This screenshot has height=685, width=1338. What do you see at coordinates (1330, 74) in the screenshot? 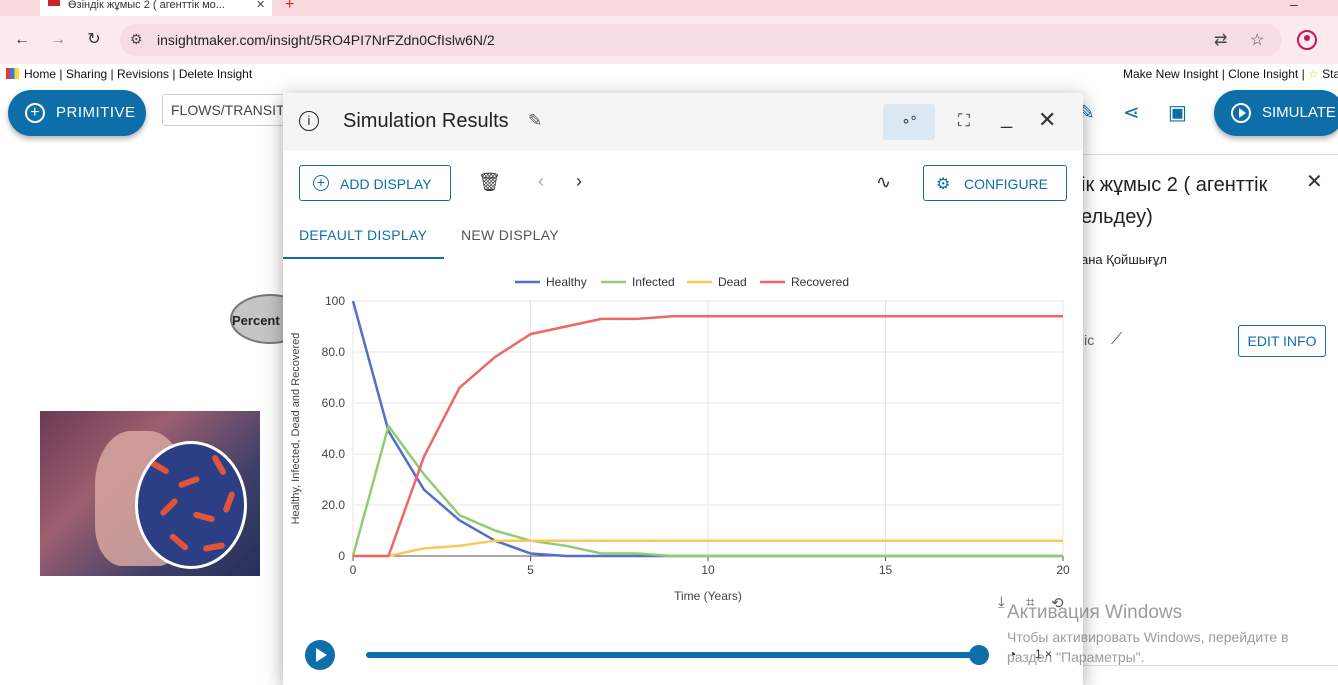
I see `star-link: Sta` at bounding box center [1330, 74].